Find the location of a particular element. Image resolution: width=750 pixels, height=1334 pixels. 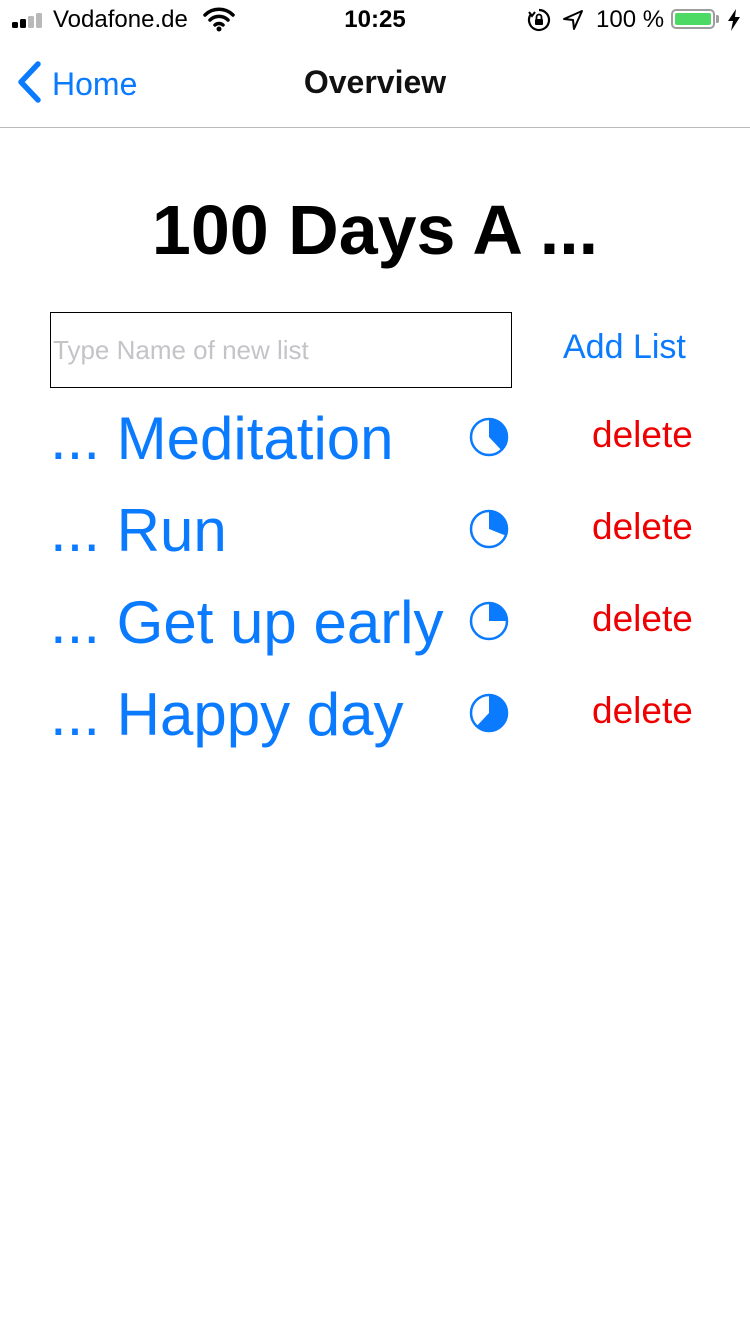

list-name-link: ... Meditation is located at coordinates (222, 438).